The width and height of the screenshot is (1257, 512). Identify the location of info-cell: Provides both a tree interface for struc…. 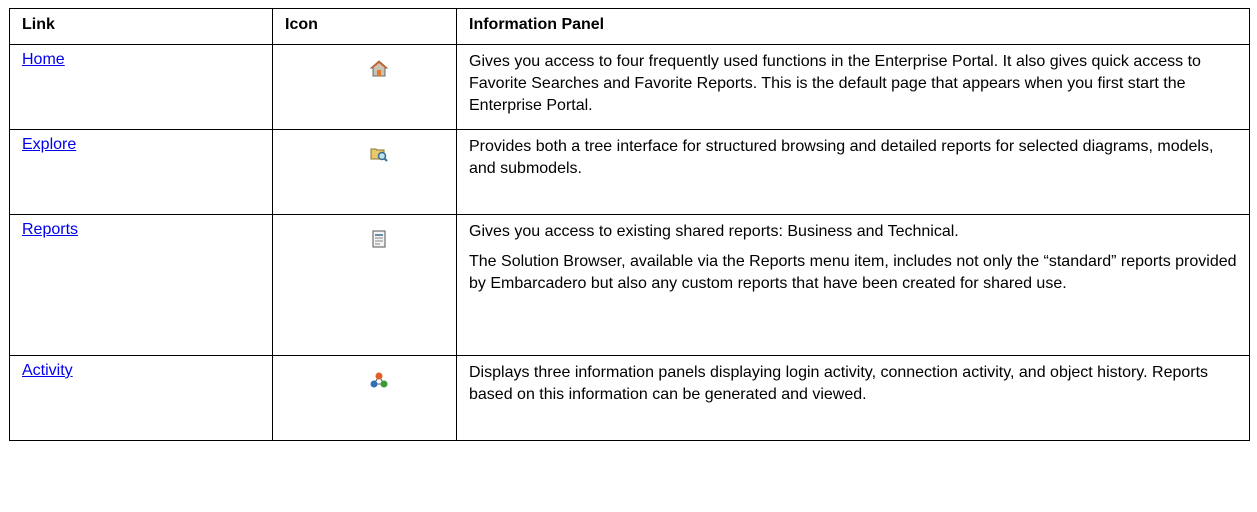
(853, 172).